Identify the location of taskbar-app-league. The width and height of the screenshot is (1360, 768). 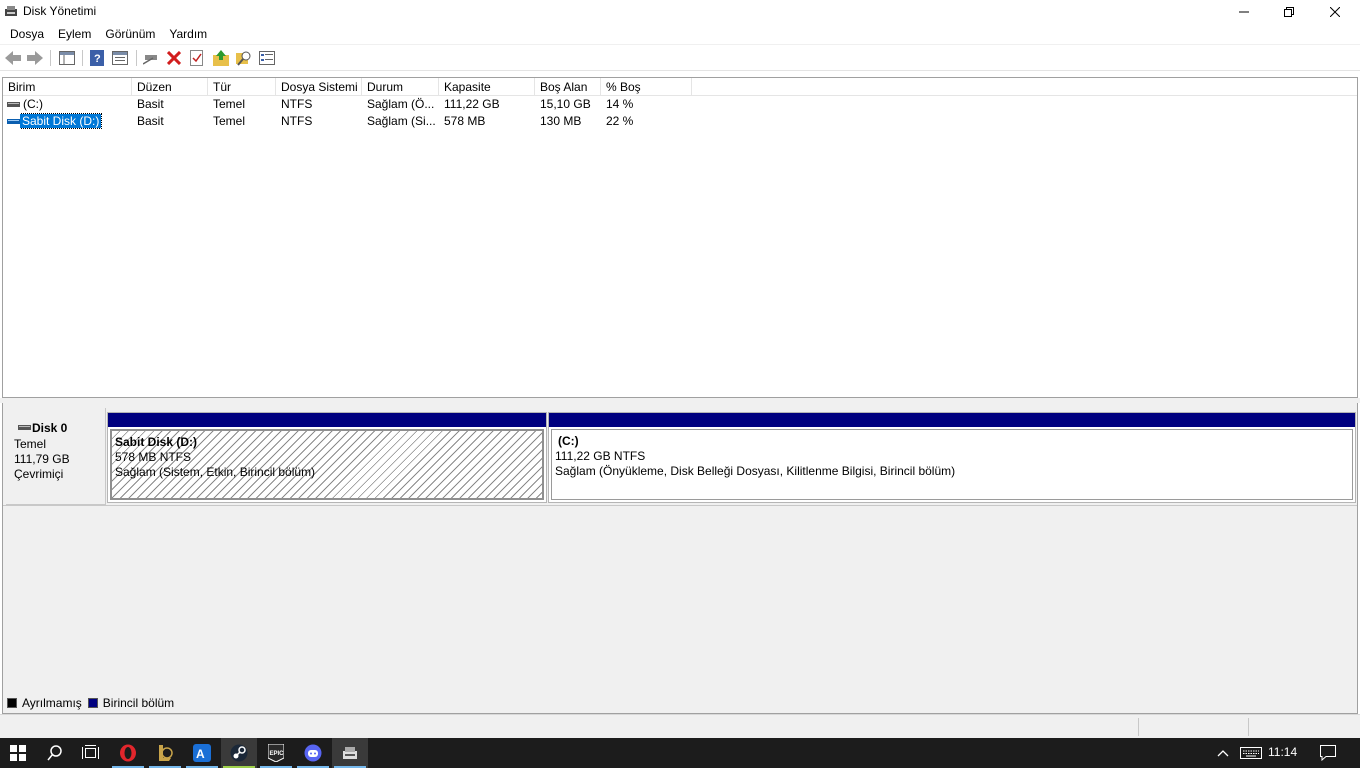
(165, 753).